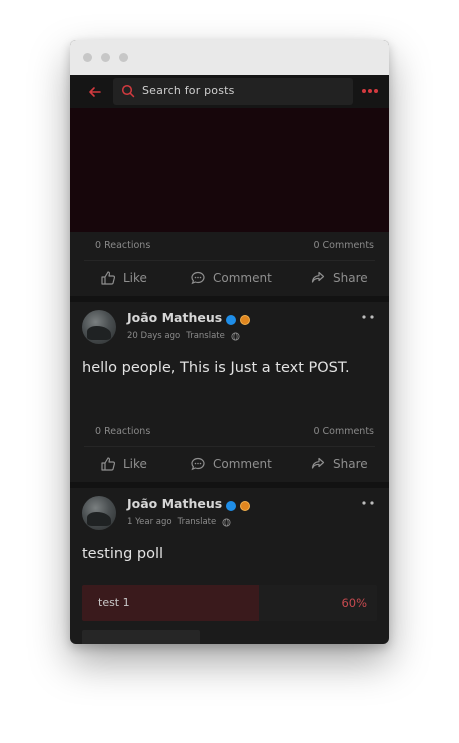  What do you see at coordinates (229, 603) in the screenshot?
I see `poll-option: test 1 60%` at bounding box center [229, 603].